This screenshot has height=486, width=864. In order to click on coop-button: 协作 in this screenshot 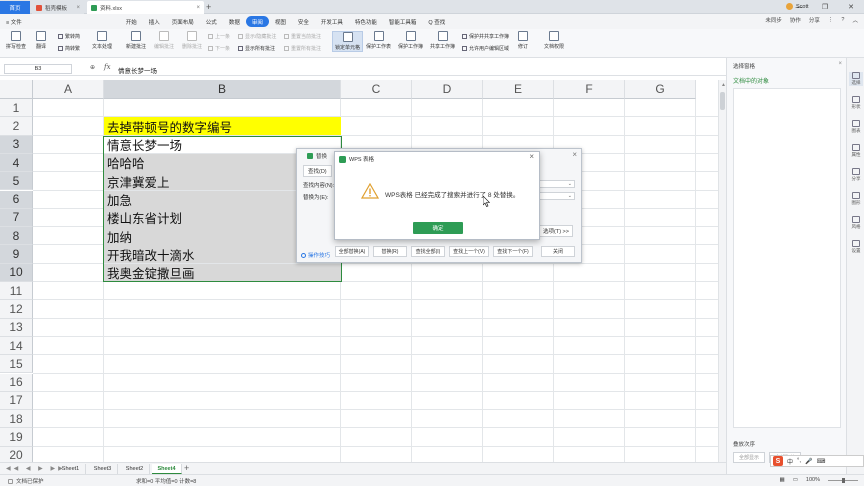, I will do `click(795, 20)`.